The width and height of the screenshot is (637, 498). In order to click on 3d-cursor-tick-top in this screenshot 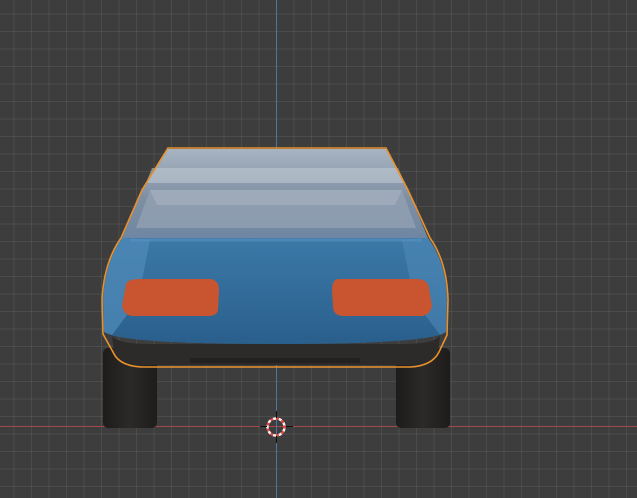, I will do `click(276, 414)`.